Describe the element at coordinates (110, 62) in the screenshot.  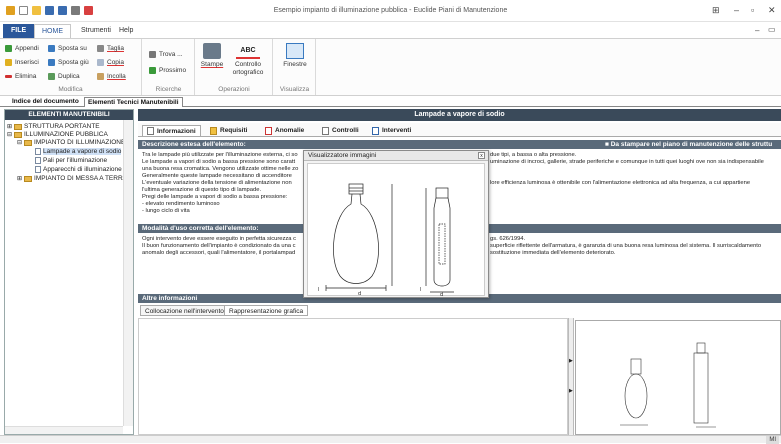
I see `copia-button: Copia` at that location.